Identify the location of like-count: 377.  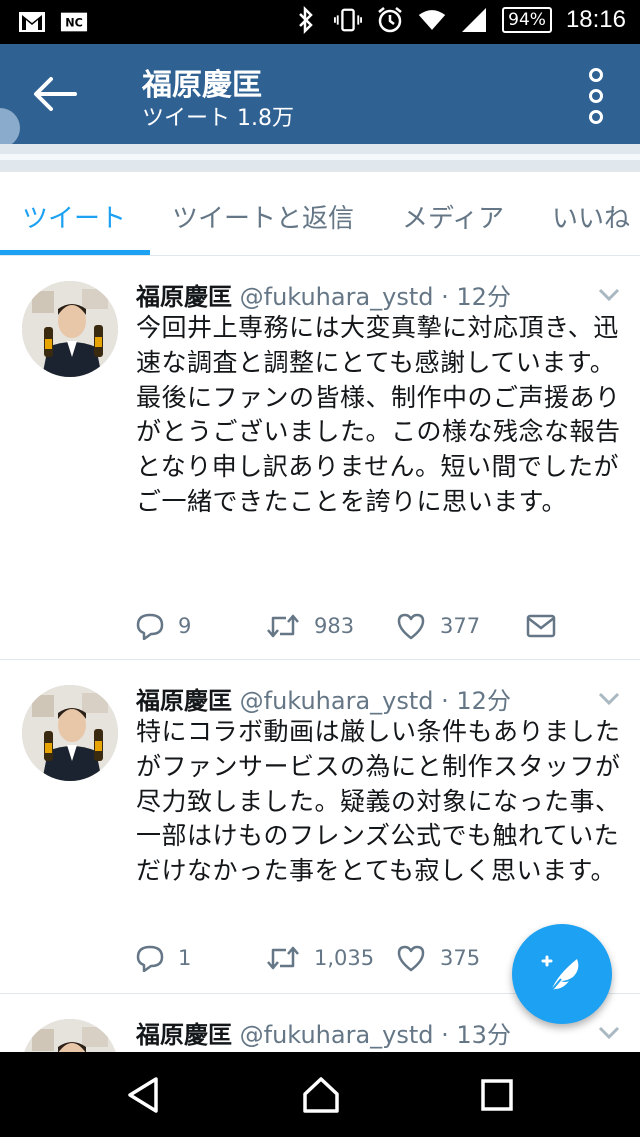
(460, 626).